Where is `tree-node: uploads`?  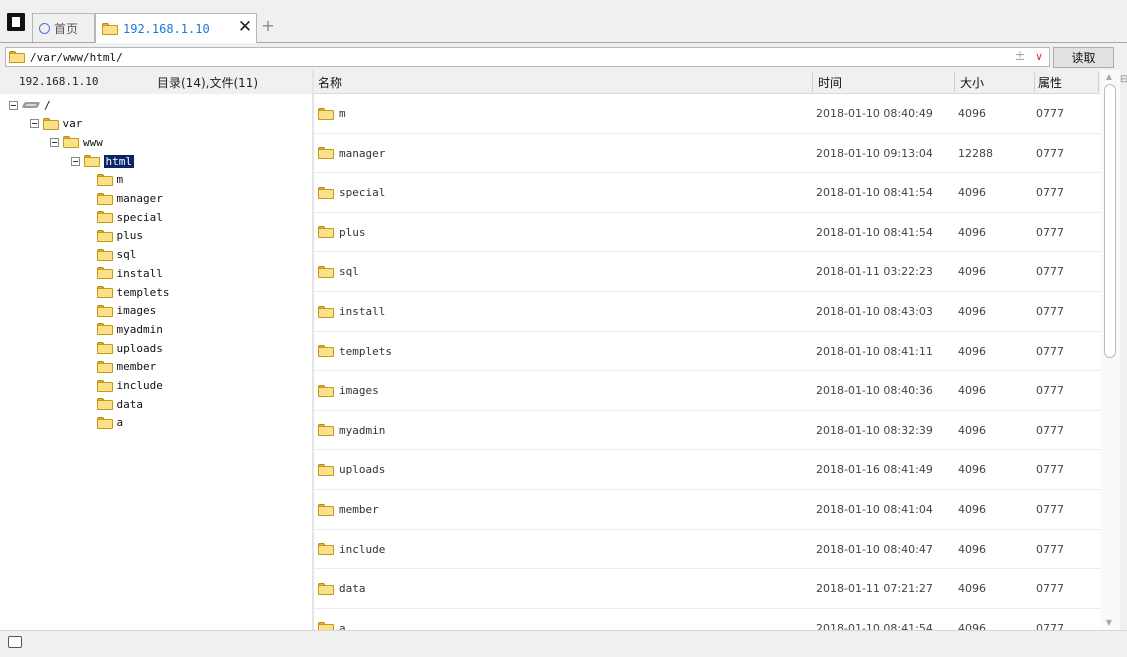
tree-node: uploads is located at coordinates (129, 348).